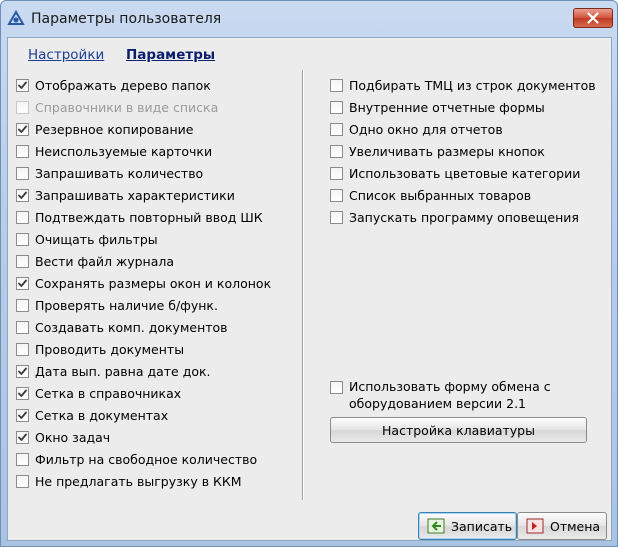 The width and height of the screenshot is (618, 547). Describe the element at coordinates (447, 151) in the screenshot. I see `checkbox-label: Увеличивать размеры кнопок` at that location.